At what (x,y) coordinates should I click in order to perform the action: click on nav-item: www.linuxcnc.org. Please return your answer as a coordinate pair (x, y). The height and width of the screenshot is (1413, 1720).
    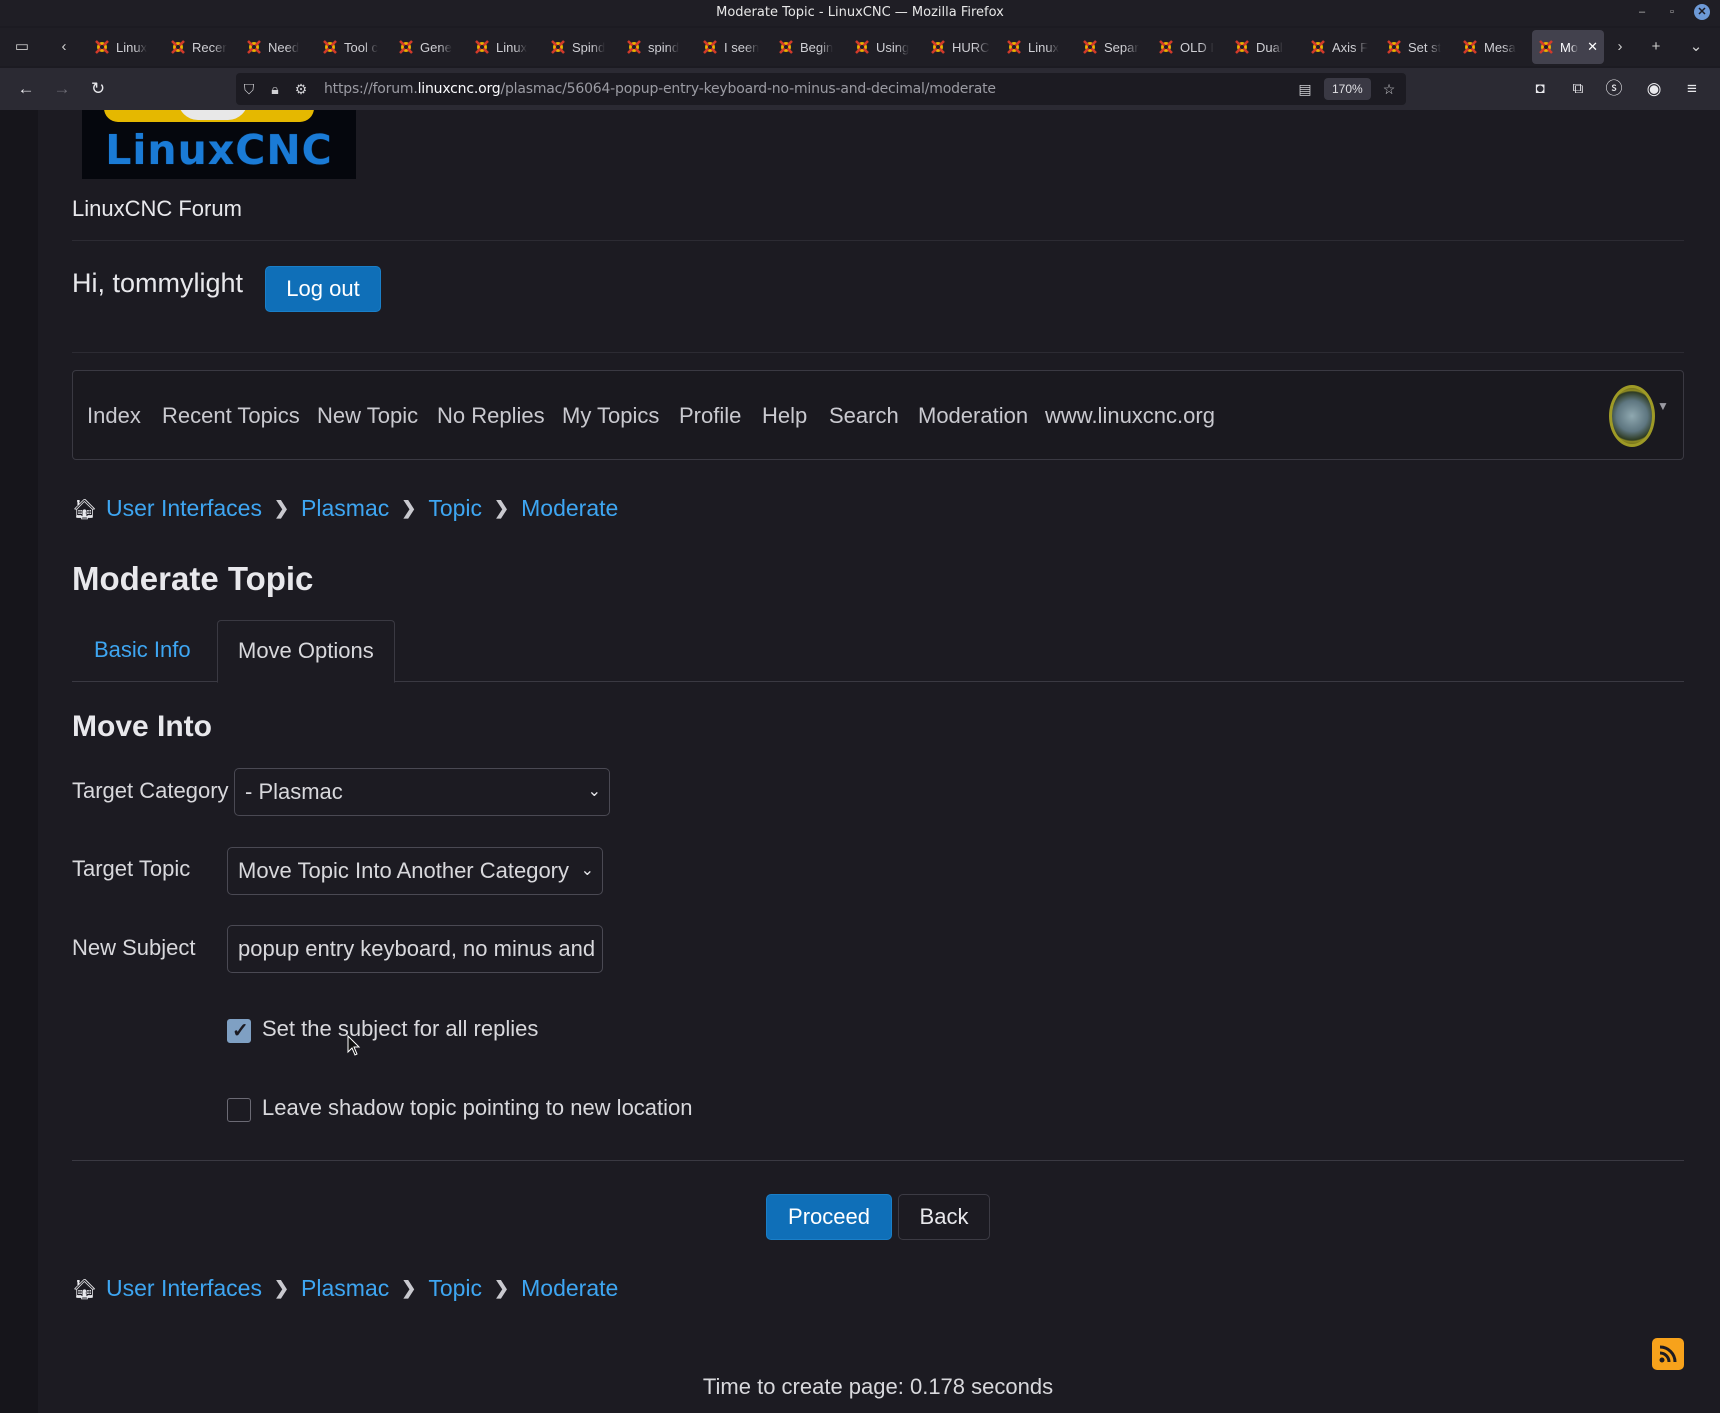
    Looking at the image, I should click on (1130, 416).